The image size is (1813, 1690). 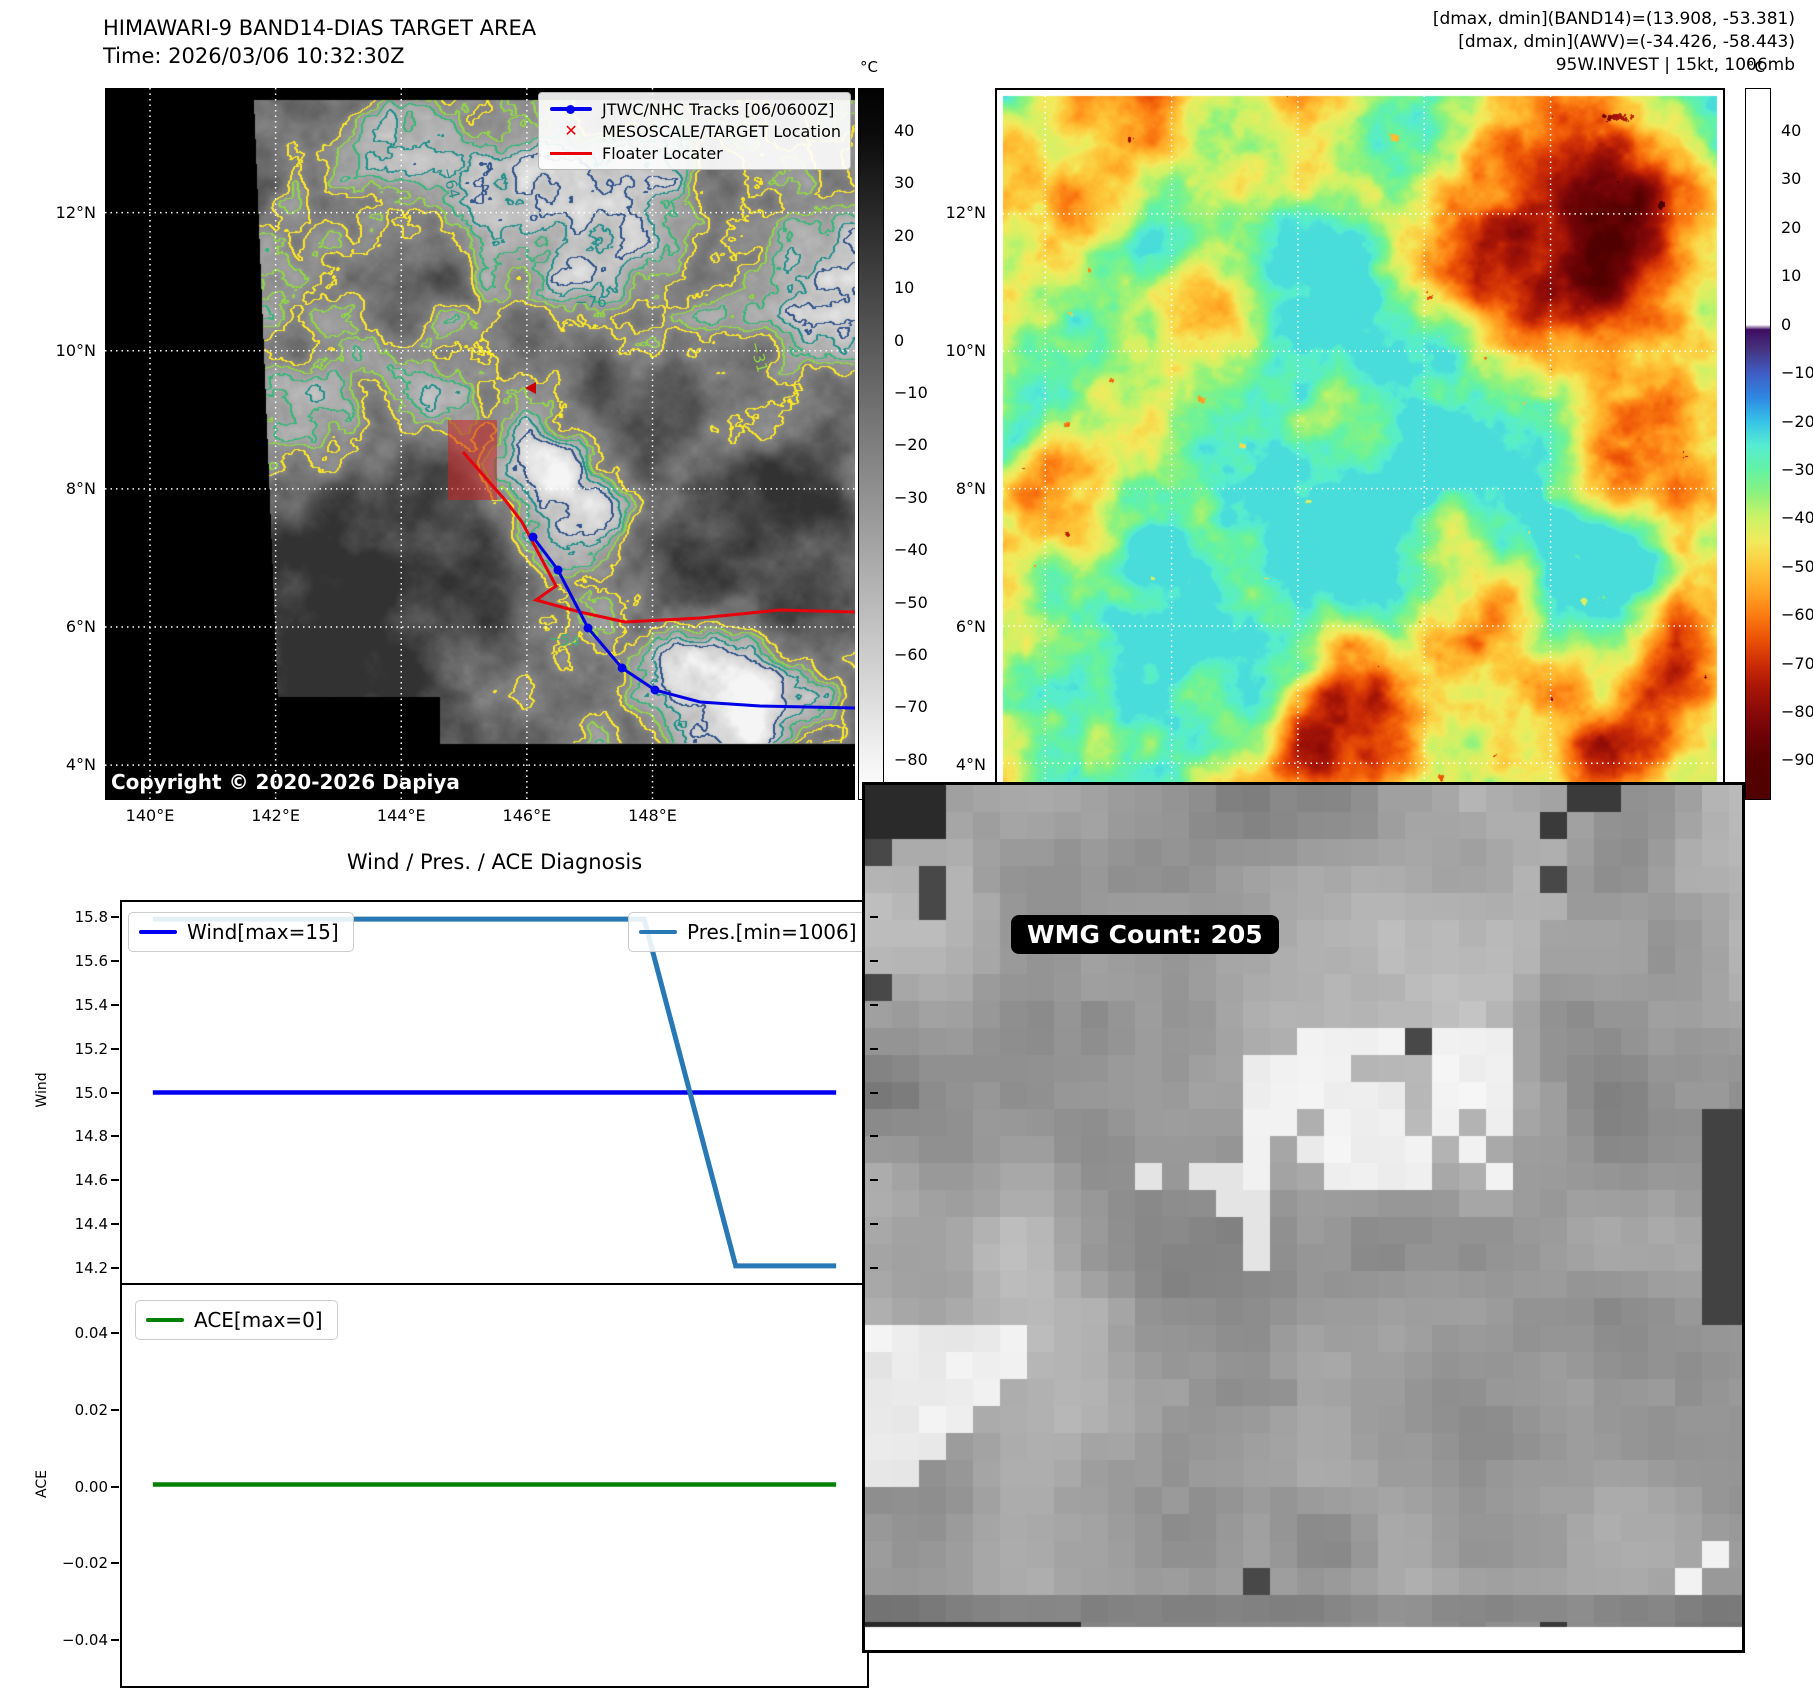 I want to click on wind-tick-label: 14.4, so click(x=91, y=1223).